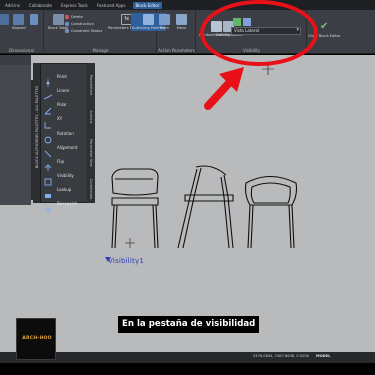 Image resolution: width=375 pixels, height=375 pixels. What do you see at coordinates (48, 164) in the screenshot?
I see `flip-param-icon` at bounding box center [48, 164].